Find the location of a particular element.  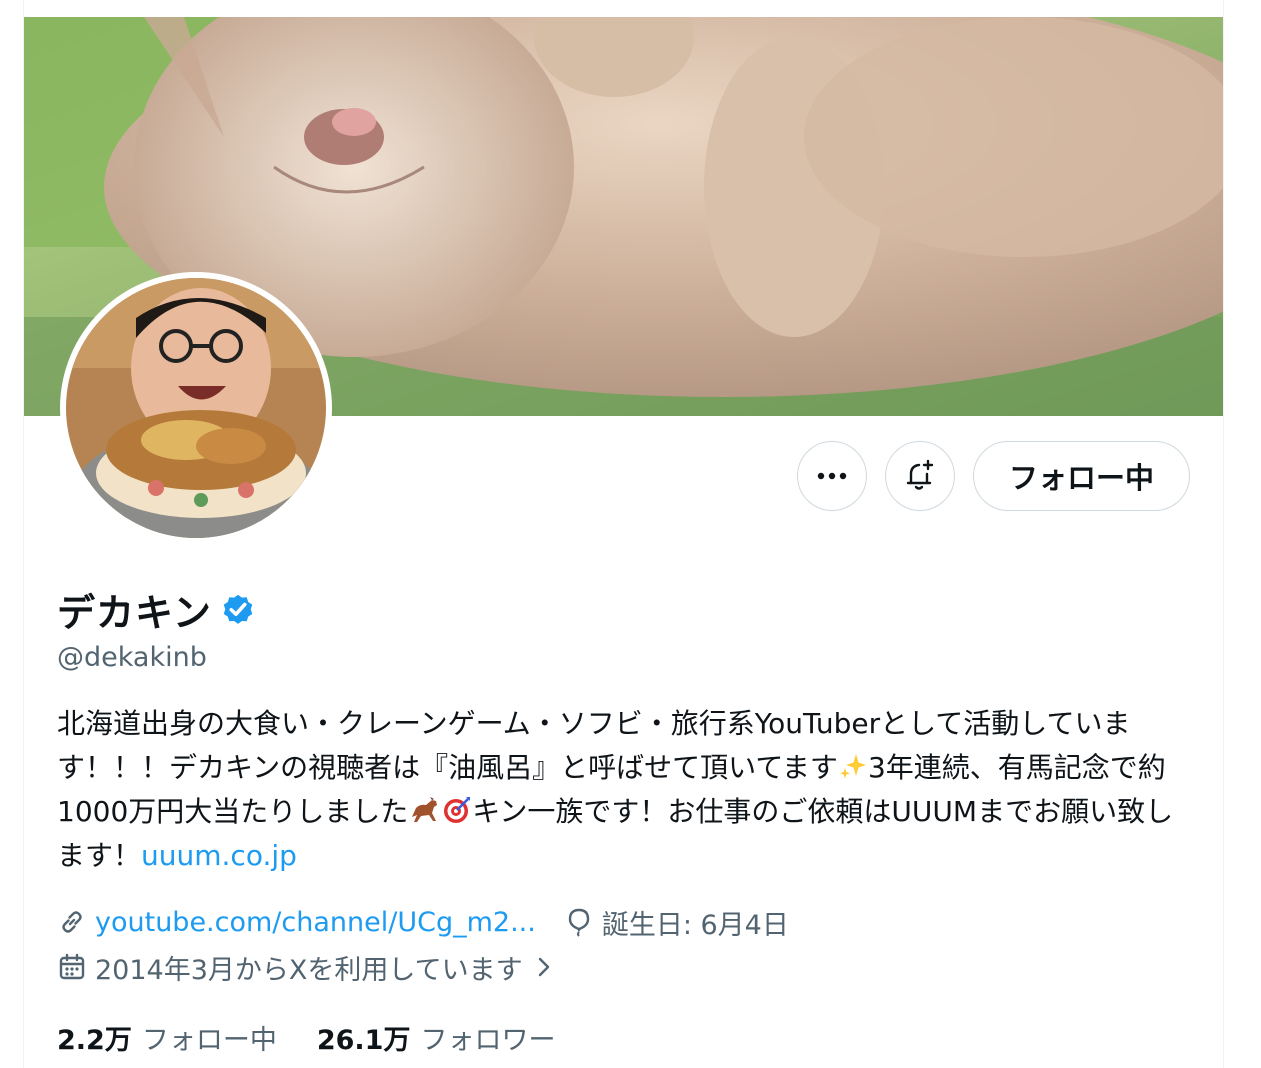

display-name: デカキン is located at coordinates (134, 612).